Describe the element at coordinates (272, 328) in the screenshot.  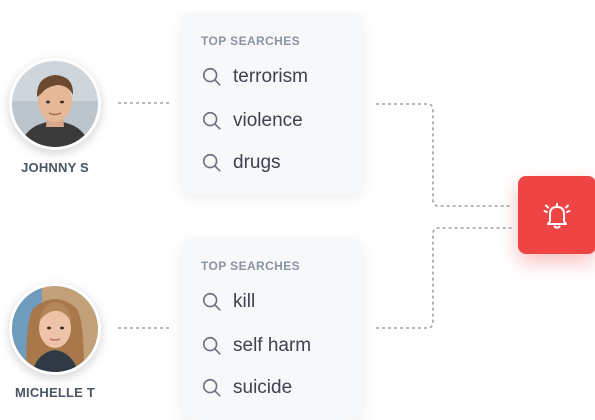
I see `top-searches-panel-2: TOP SEARCHES kill self harm suicide` at that location.